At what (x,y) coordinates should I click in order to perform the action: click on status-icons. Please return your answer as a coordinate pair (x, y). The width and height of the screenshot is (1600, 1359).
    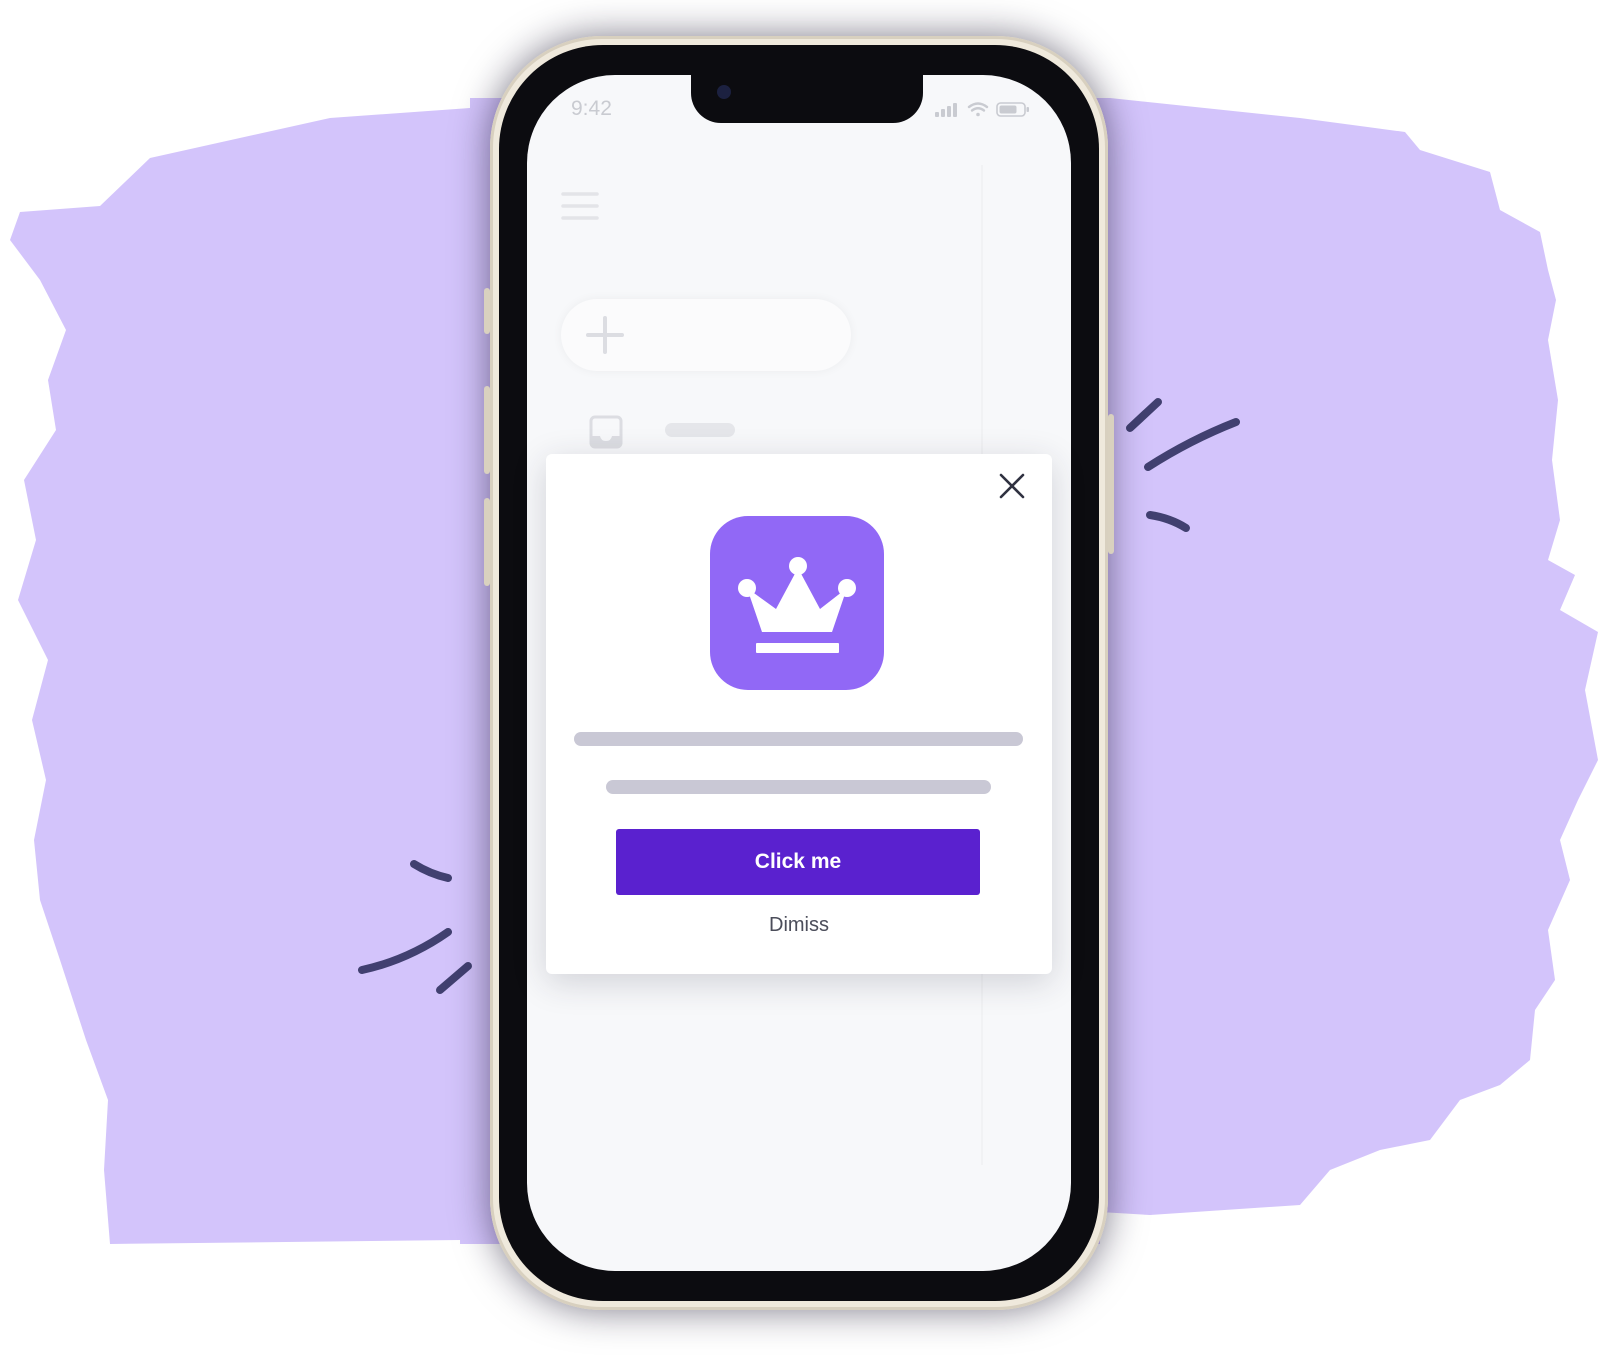
    Looking at the image, I should click on (982, 109).